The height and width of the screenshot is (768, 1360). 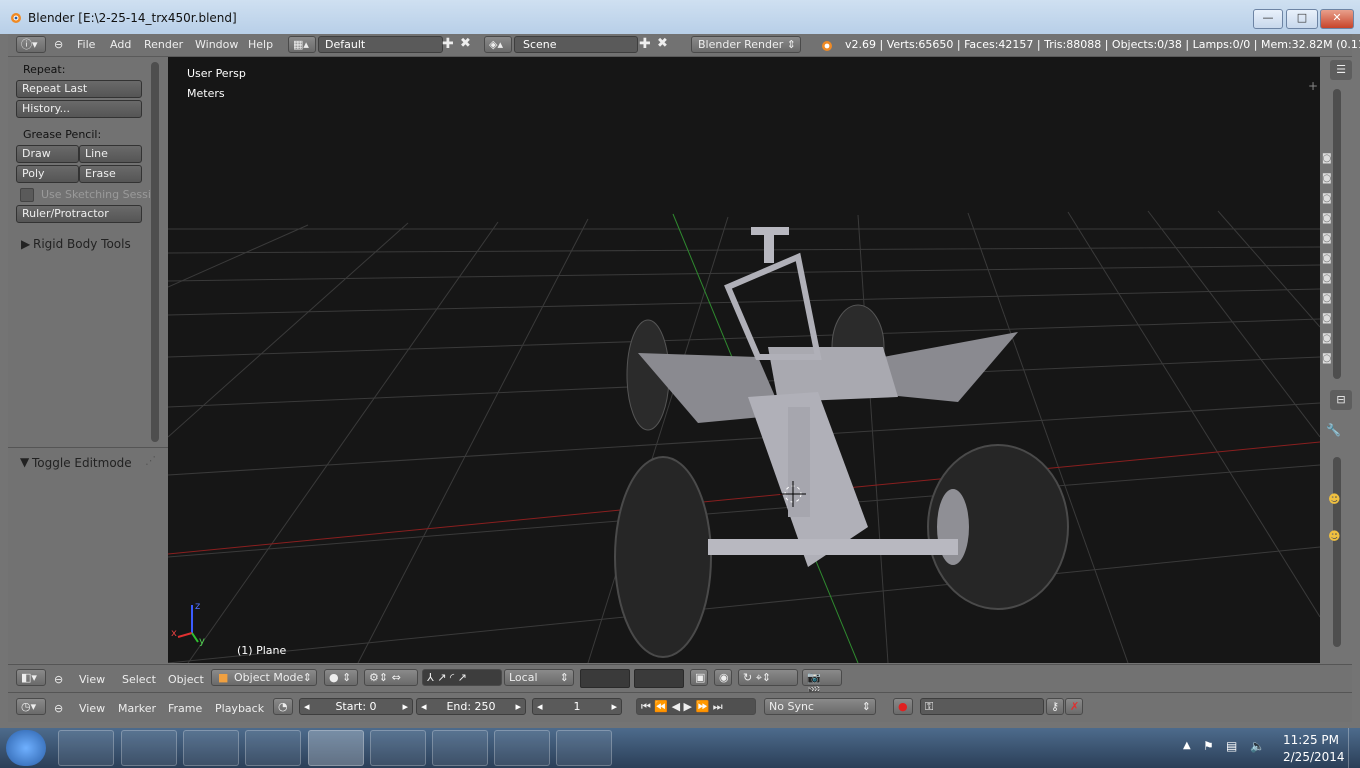 What do you see at coordinates (110, 174) in the screenshot?
I see `grease-erase-button: Erase` at bounding box center [110, 174].